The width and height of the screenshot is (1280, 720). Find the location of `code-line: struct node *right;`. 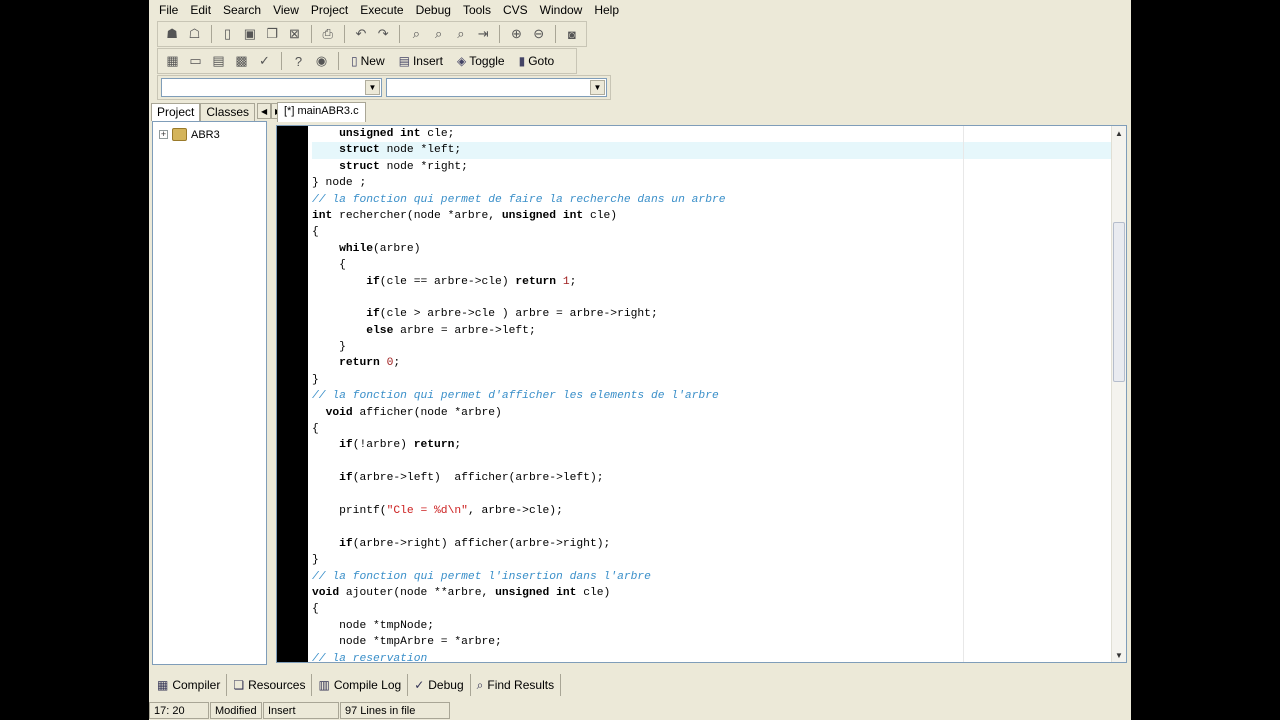

code-line: struct node *right; is located at coordinates (712, 167).